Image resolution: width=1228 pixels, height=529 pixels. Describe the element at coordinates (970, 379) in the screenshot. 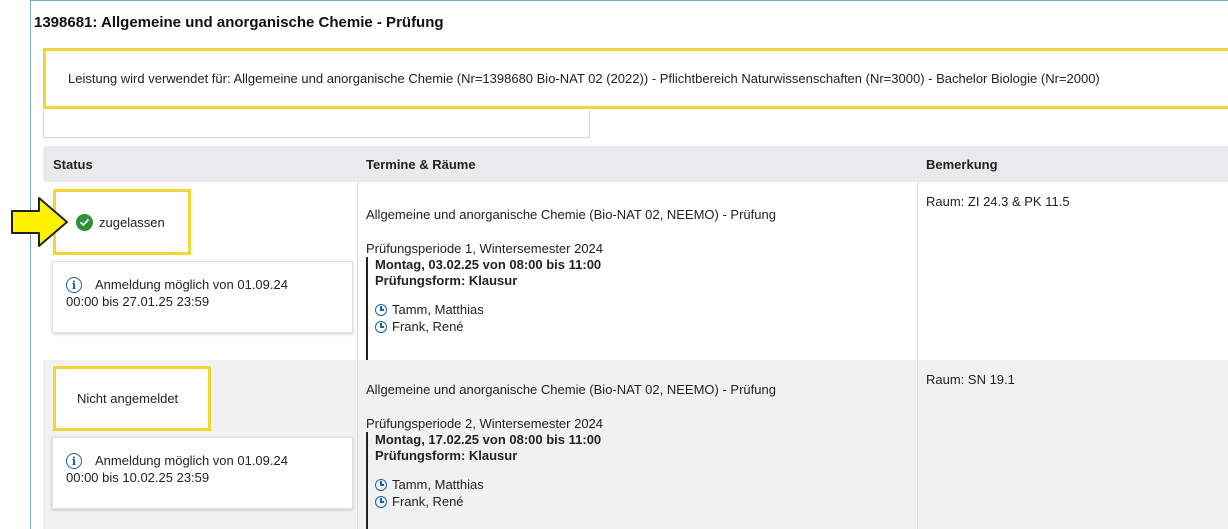

I see `remark-text: Raum: SN 19.1` at that location.